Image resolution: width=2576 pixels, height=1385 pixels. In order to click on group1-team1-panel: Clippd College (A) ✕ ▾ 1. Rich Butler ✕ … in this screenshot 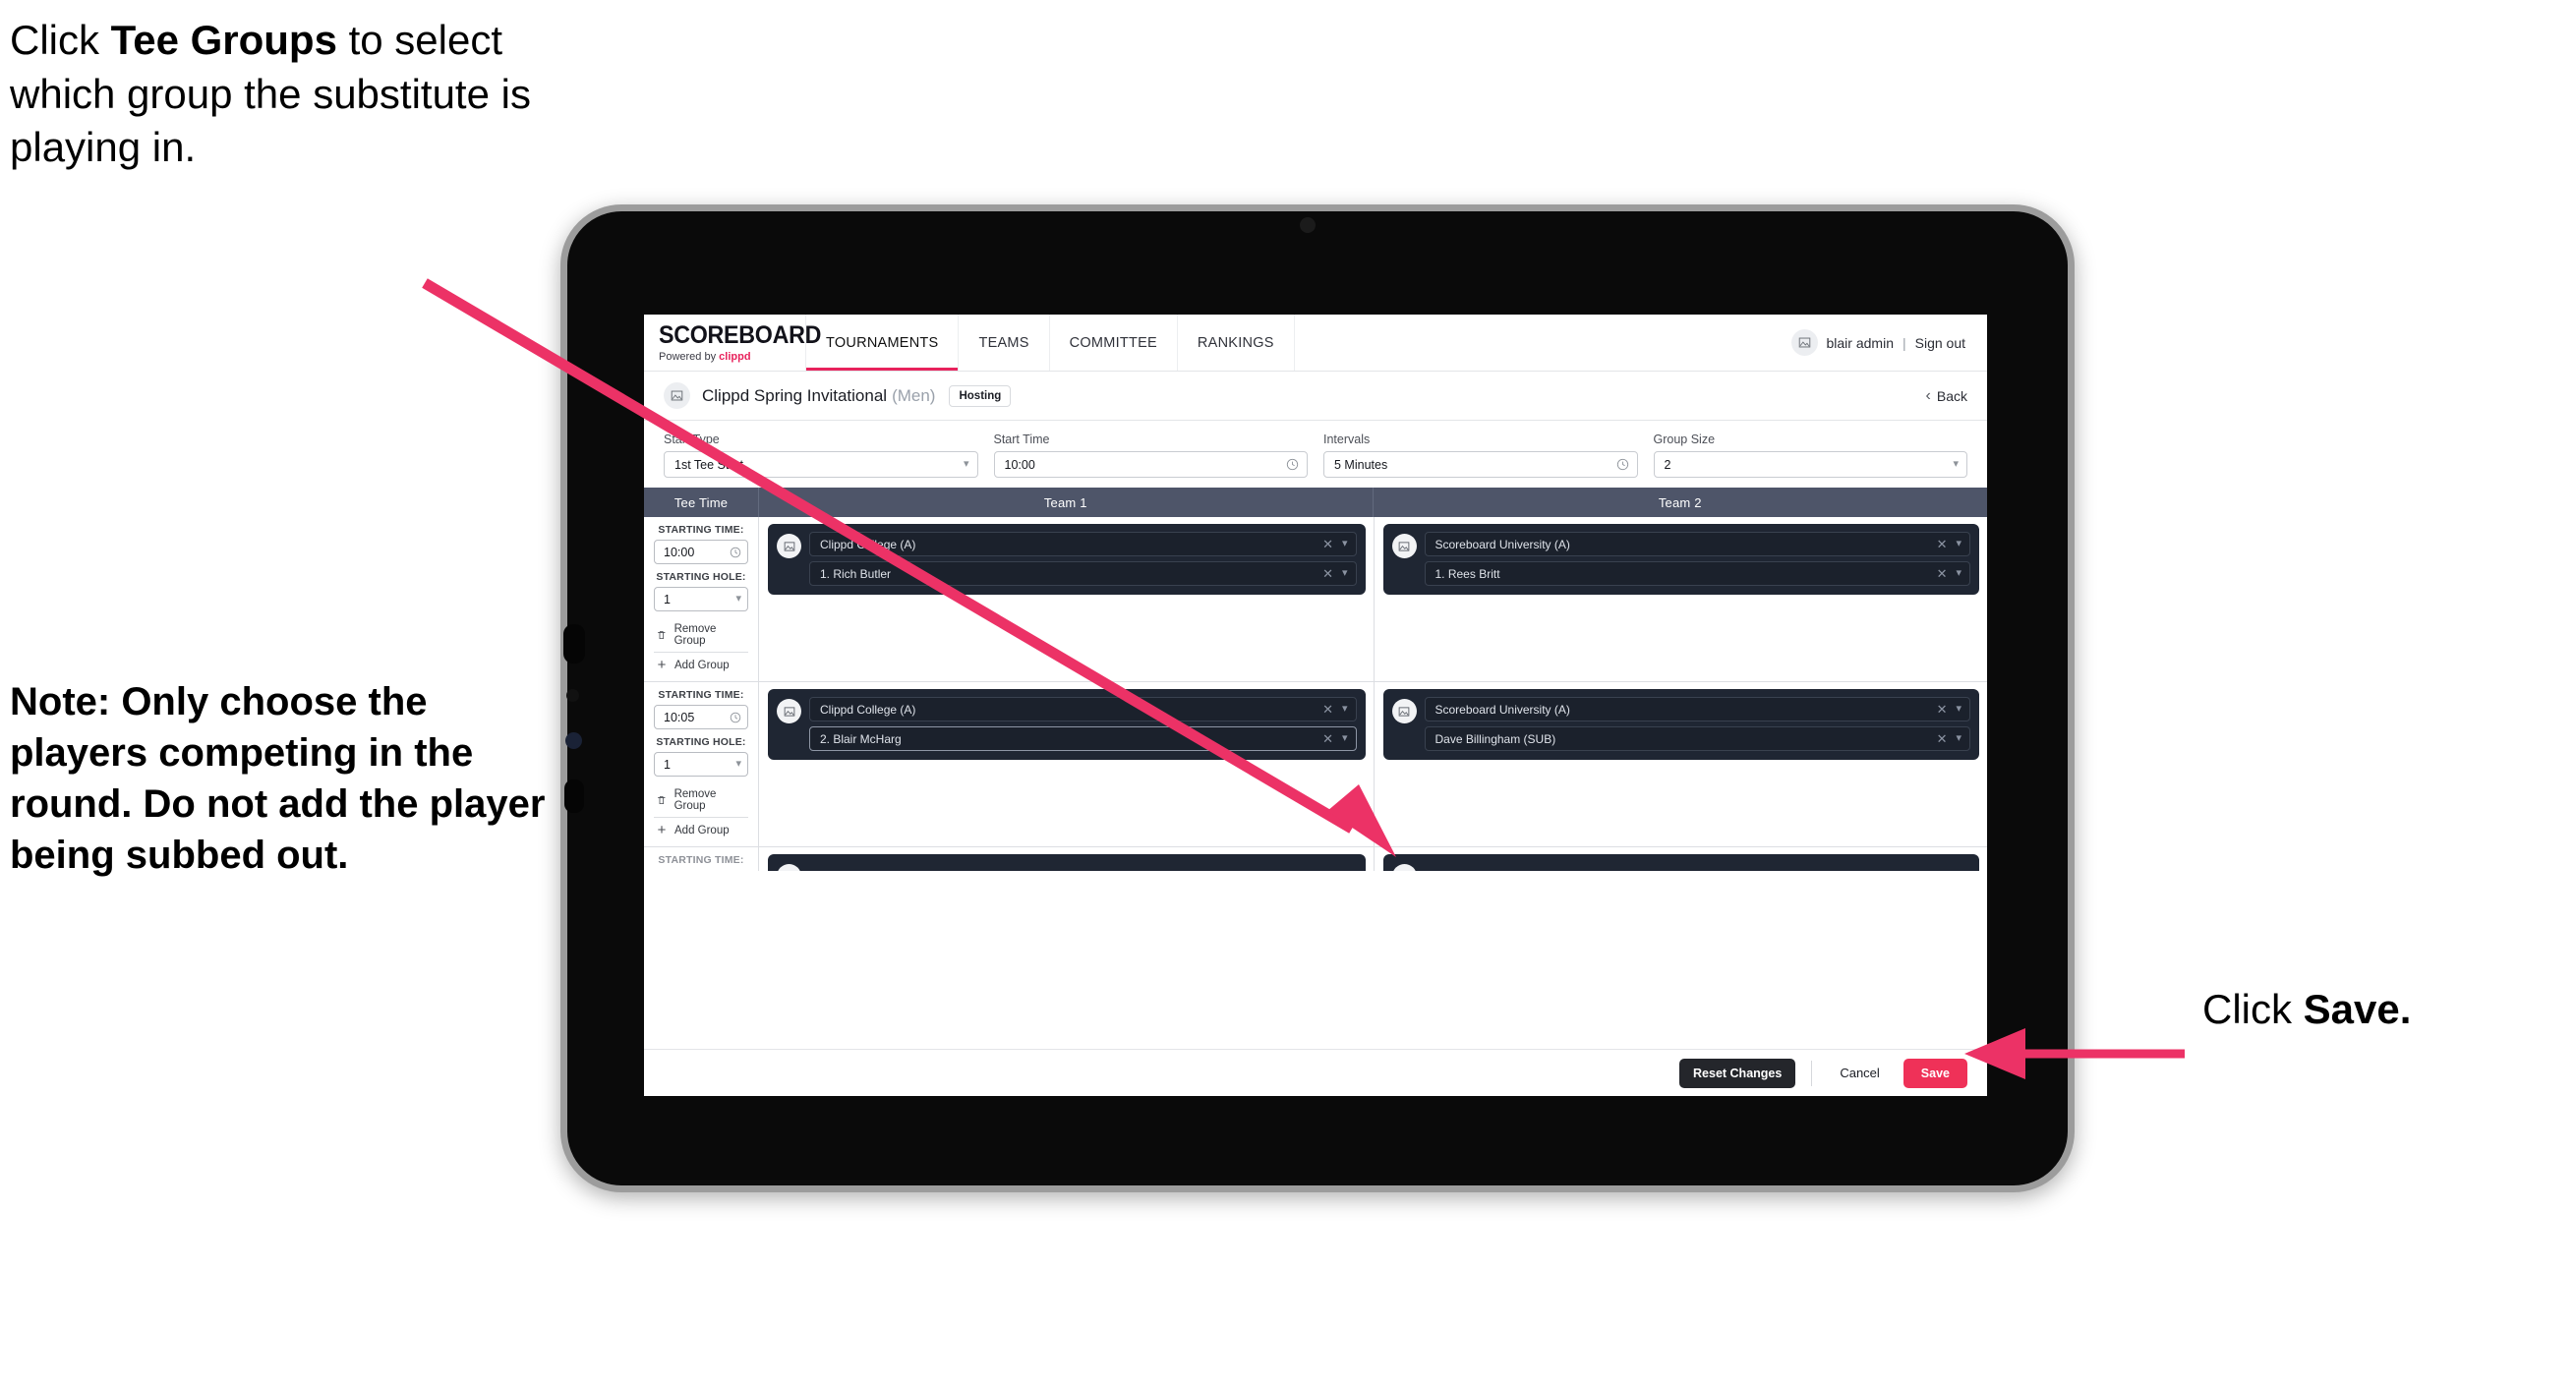, I will do `click(1067, 559)`.